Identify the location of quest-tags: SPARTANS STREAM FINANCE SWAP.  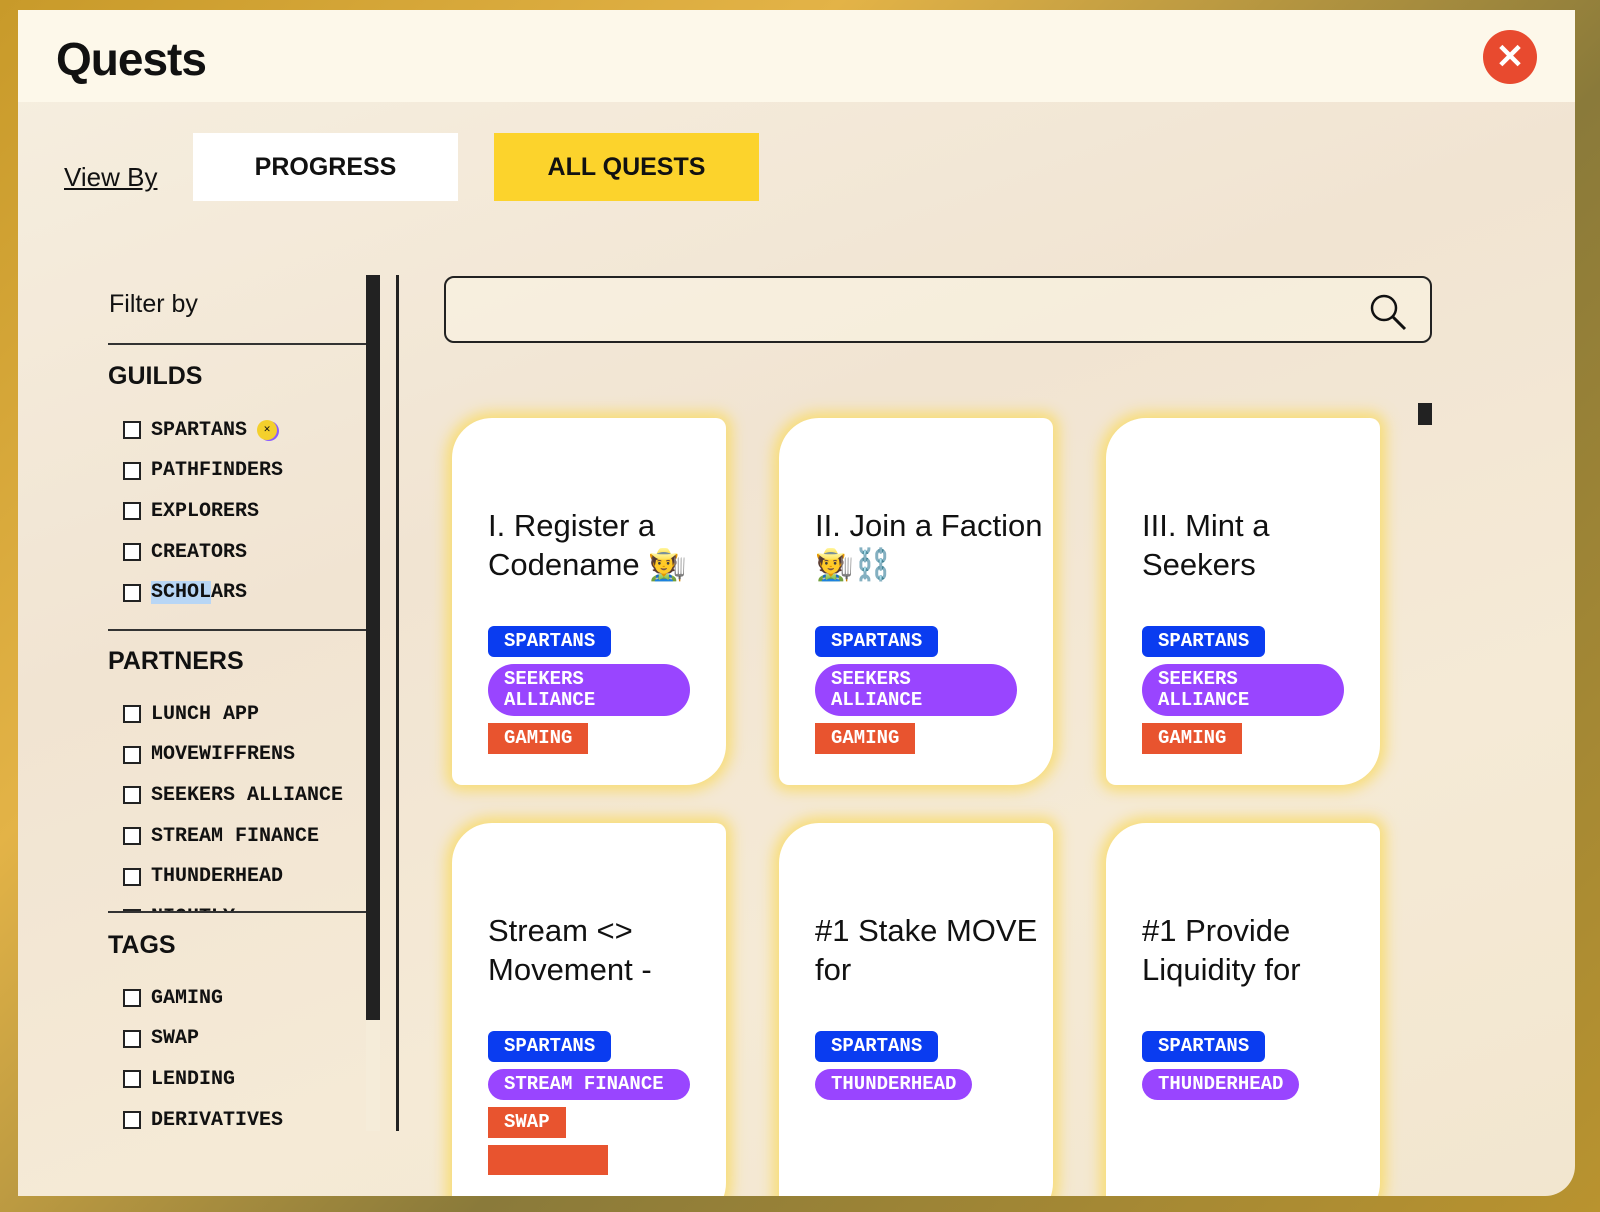
(607, 1106).